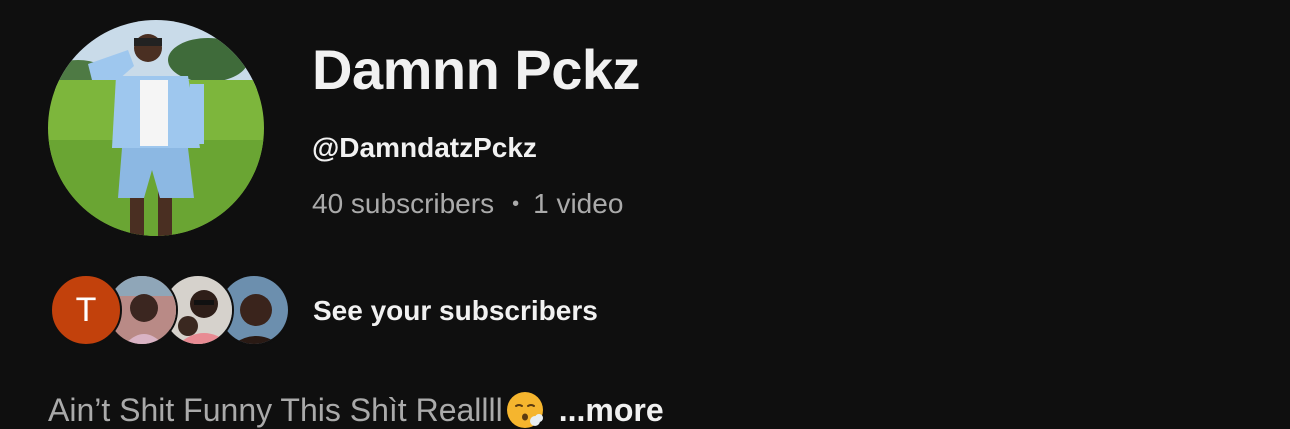 The width and height of the screenshot is (1290, 429). Describe the element at coordinates (170, 311) in the screenshot. I see `subscriber-avatar-stack: T` at that location.